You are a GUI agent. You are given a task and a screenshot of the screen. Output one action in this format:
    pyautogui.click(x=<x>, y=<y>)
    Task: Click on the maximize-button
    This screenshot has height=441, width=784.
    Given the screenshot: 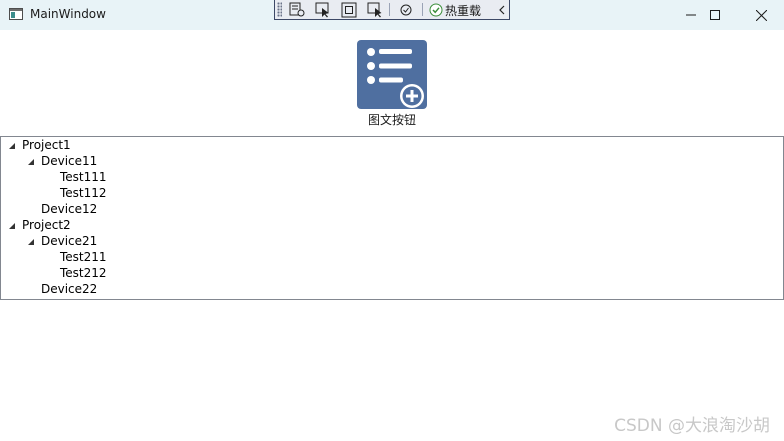 What is the action you would take?
    pyautogui.click(x=715, y=15)
    